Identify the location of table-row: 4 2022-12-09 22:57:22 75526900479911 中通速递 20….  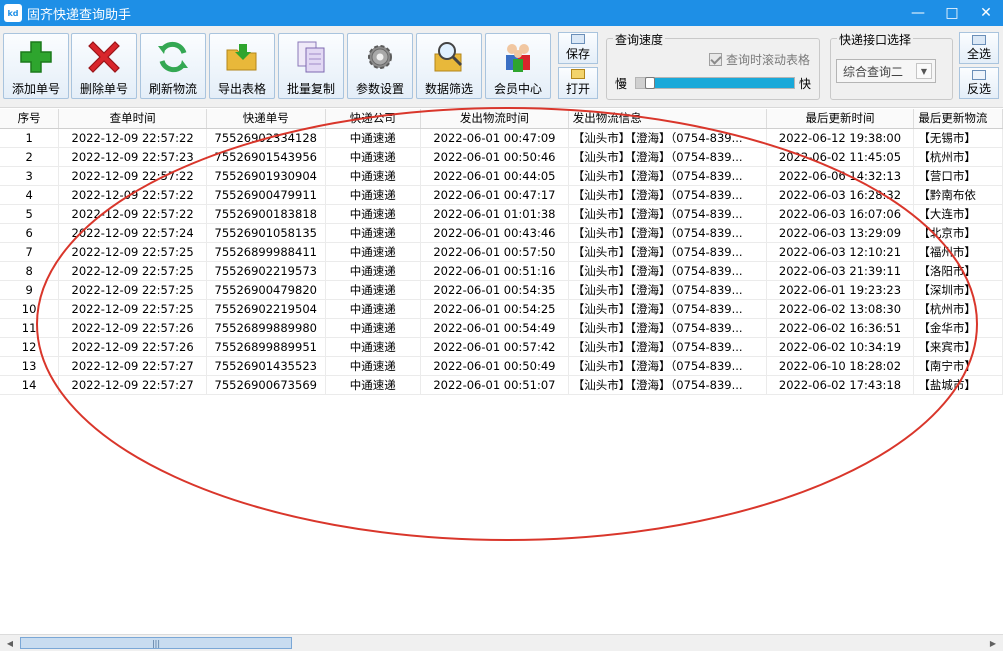
(501, 195).